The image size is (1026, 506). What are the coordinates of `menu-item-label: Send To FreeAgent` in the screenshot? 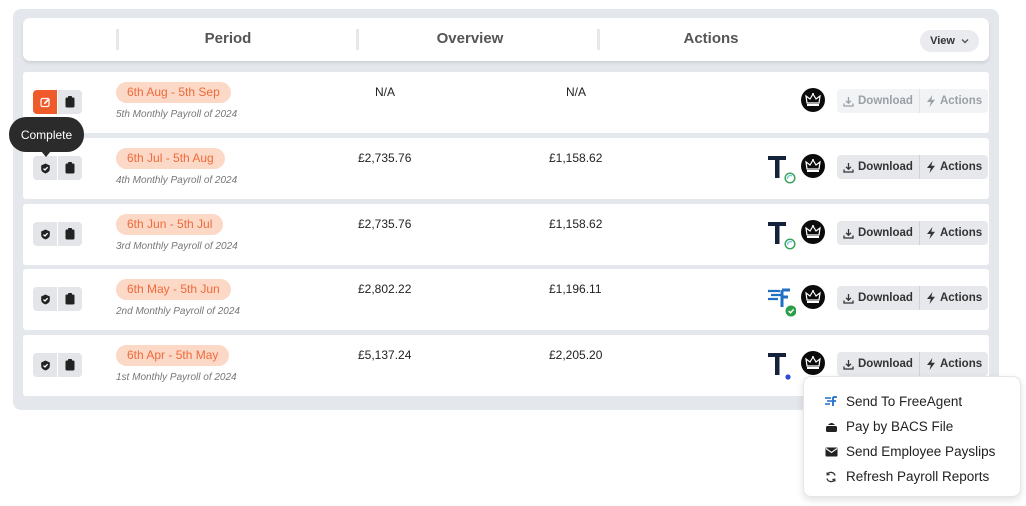 It's located at (904, 401).